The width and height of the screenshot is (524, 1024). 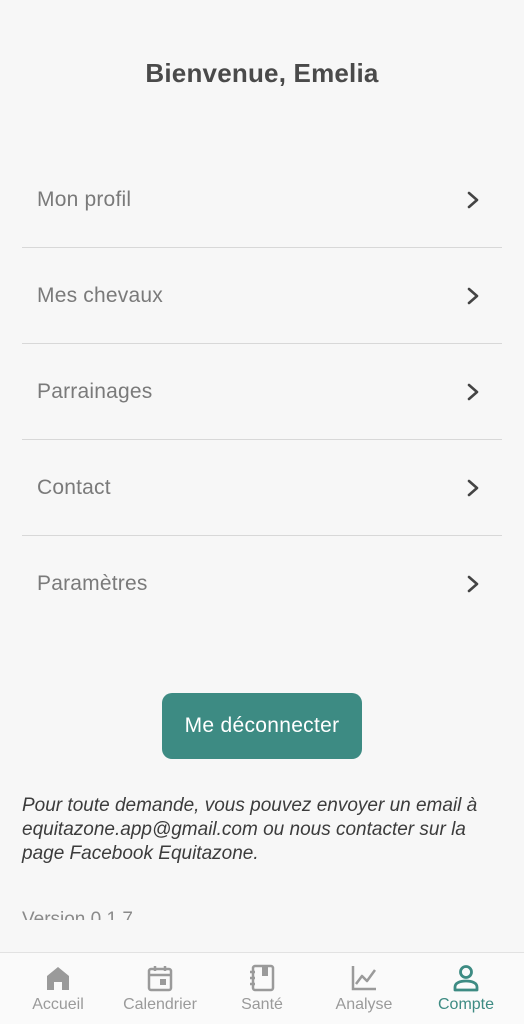 I want to click on chart-icon, so click(x=364, y=978).